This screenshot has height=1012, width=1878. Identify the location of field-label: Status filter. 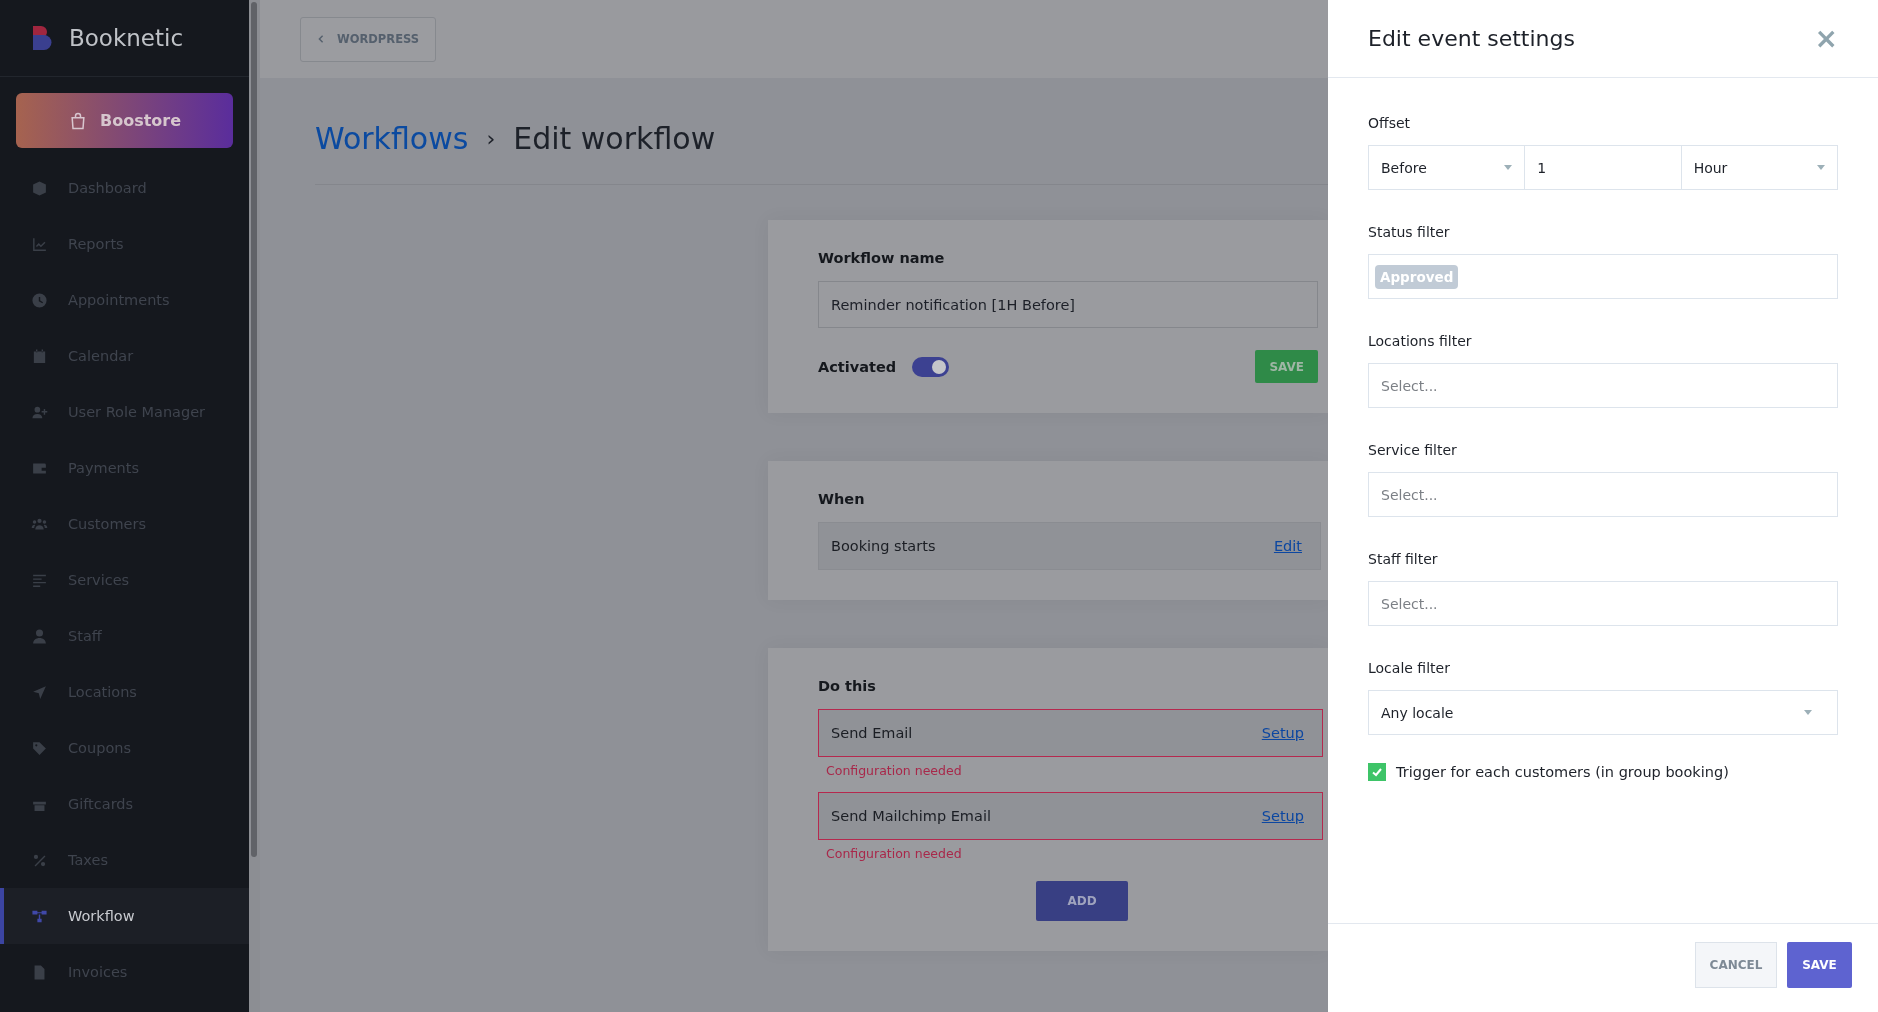
(1409, 232).